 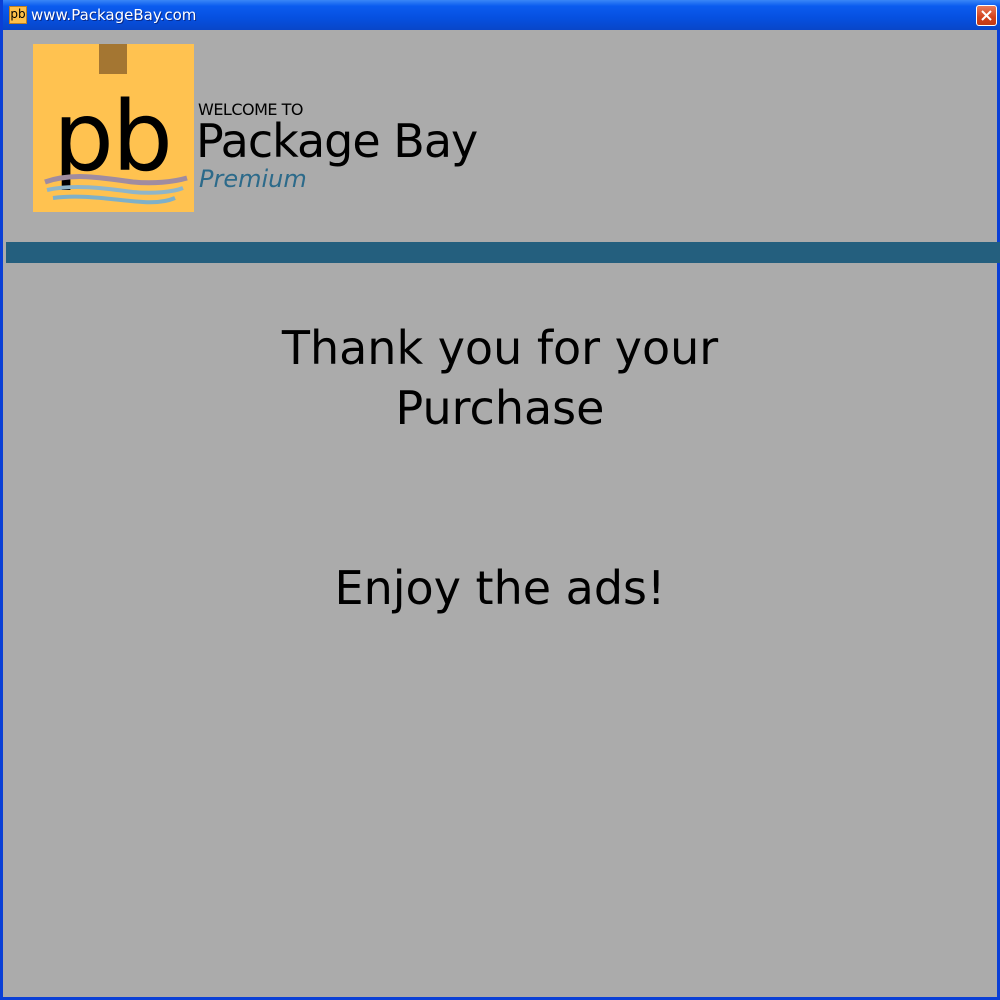 What do you see at coordinates (113, 128) in the screenshot?
I see `package-bay-logo: pb` at bounding box center [113, 128].